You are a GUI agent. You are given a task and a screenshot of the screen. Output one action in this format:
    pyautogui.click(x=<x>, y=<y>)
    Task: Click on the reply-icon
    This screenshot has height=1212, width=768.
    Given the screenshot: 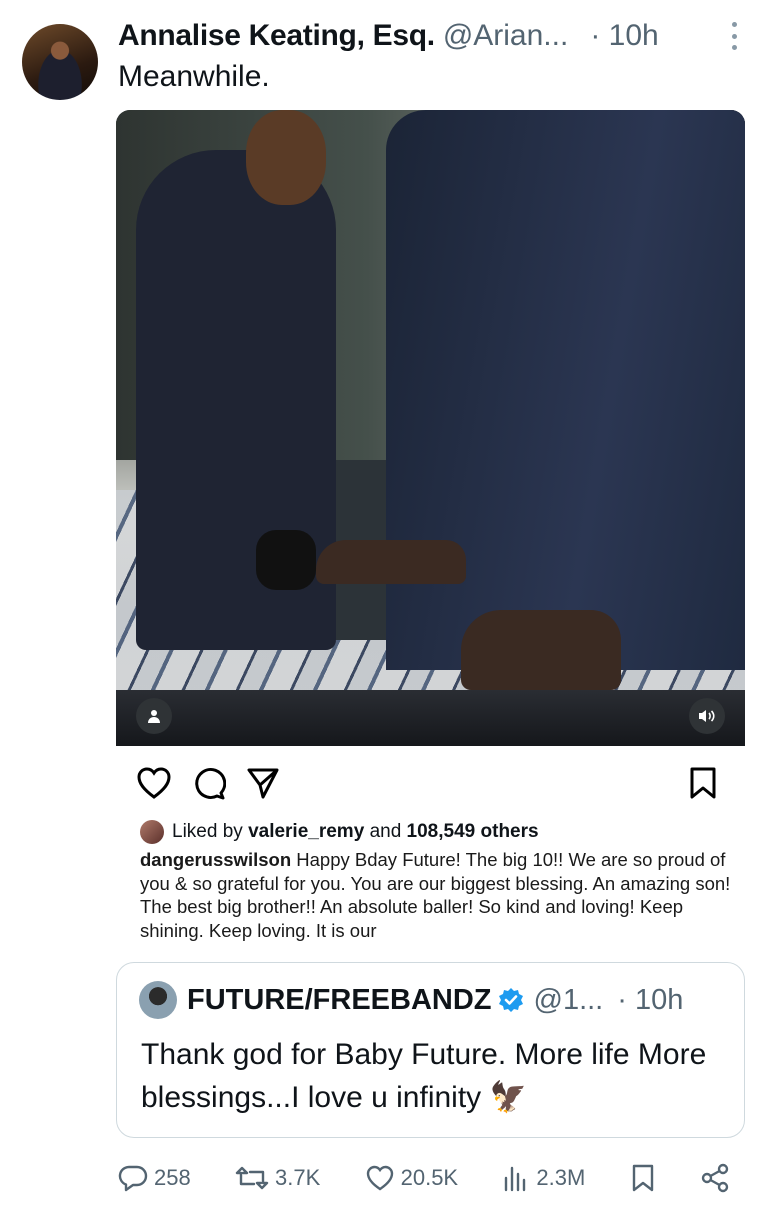 What is the action you would take?
    pyautogui.click(x=133, y=1178)
    